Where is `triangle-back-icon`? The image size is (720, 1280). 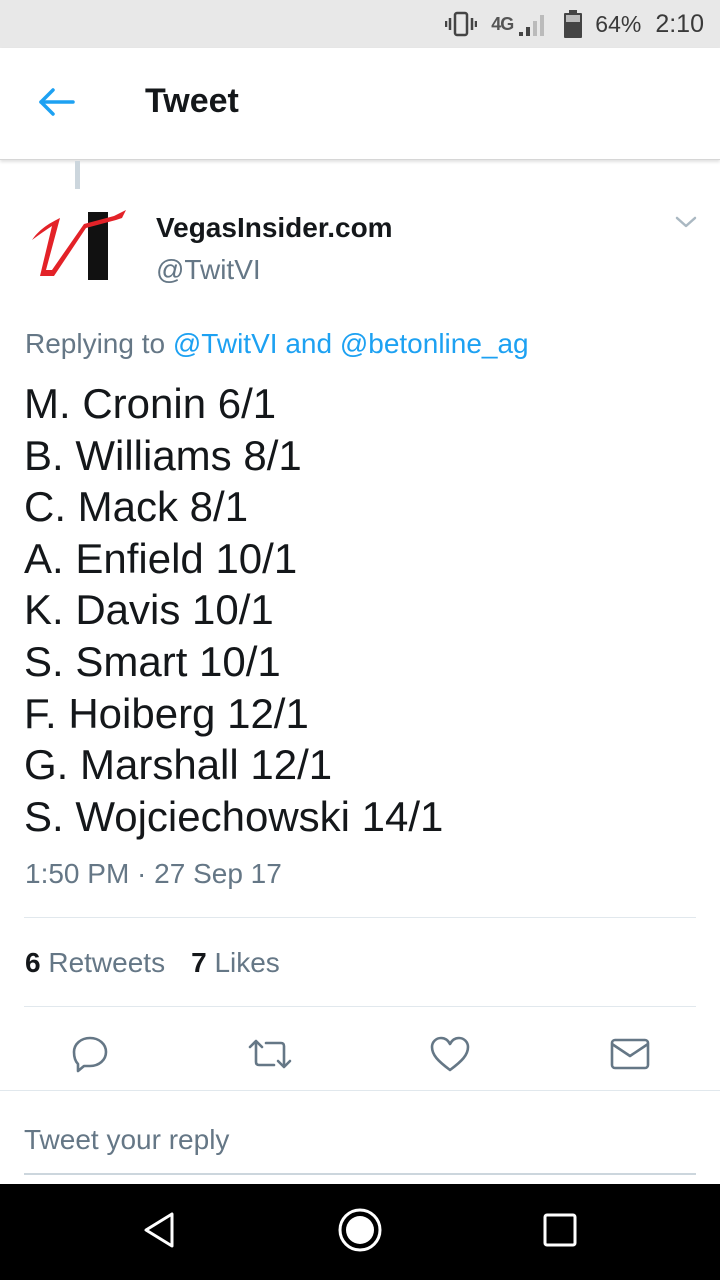 triangle-back-icon is located at coordinates (160, 1232).